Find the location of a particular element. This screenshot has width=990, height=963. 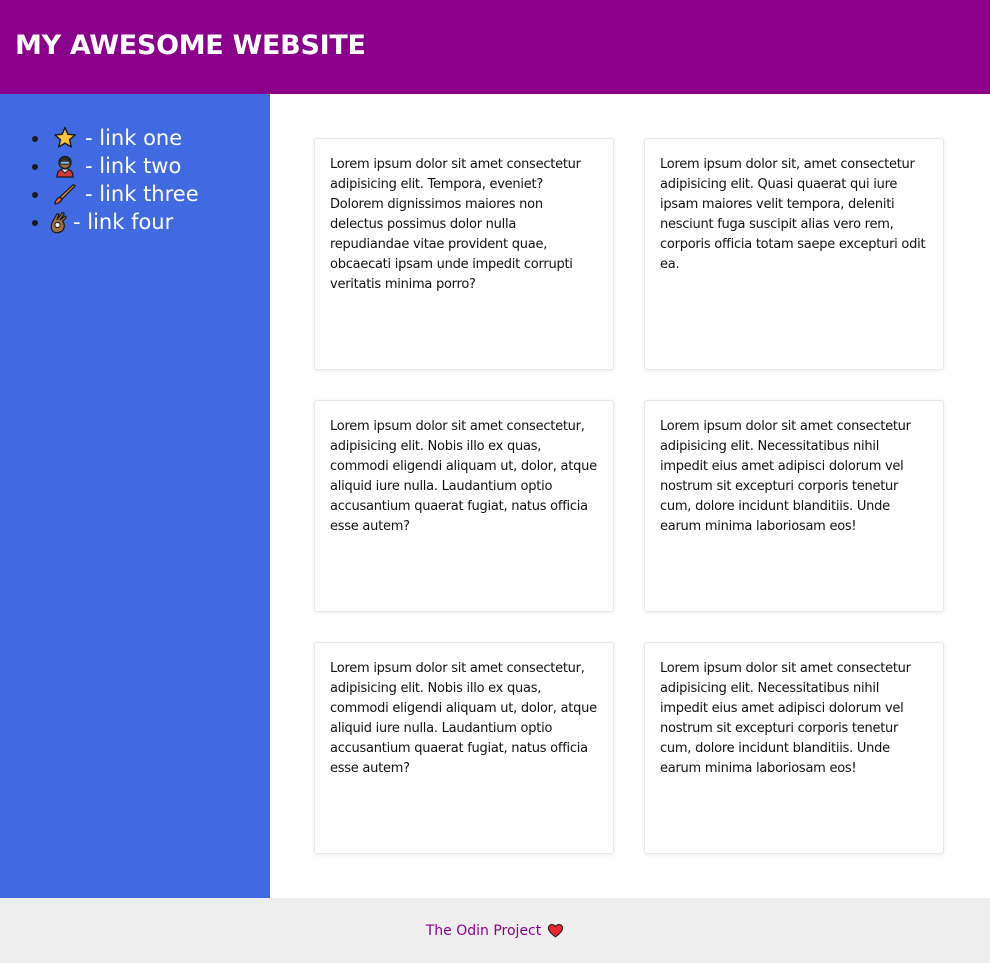

odin-project-link: The Odin Project is located at coordinates (484, 931).